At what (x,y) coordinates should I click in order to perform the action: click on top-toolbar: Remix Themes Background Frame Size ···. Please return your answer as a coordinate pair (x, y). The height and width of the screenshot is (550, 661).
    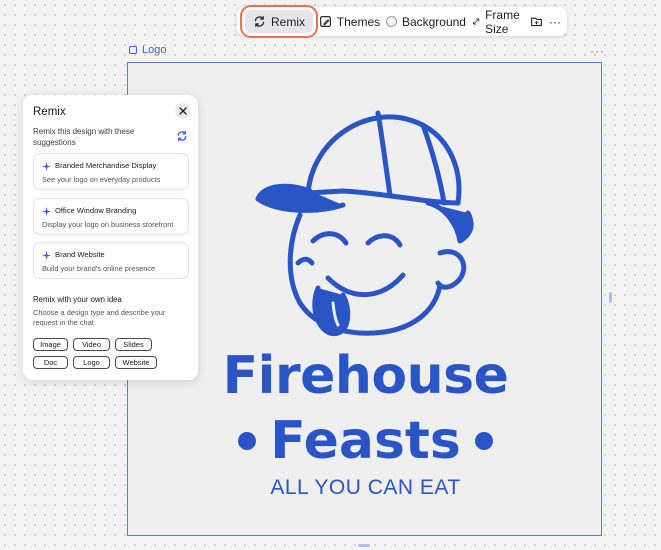
    Looking at the image, I should click on (402, 21).